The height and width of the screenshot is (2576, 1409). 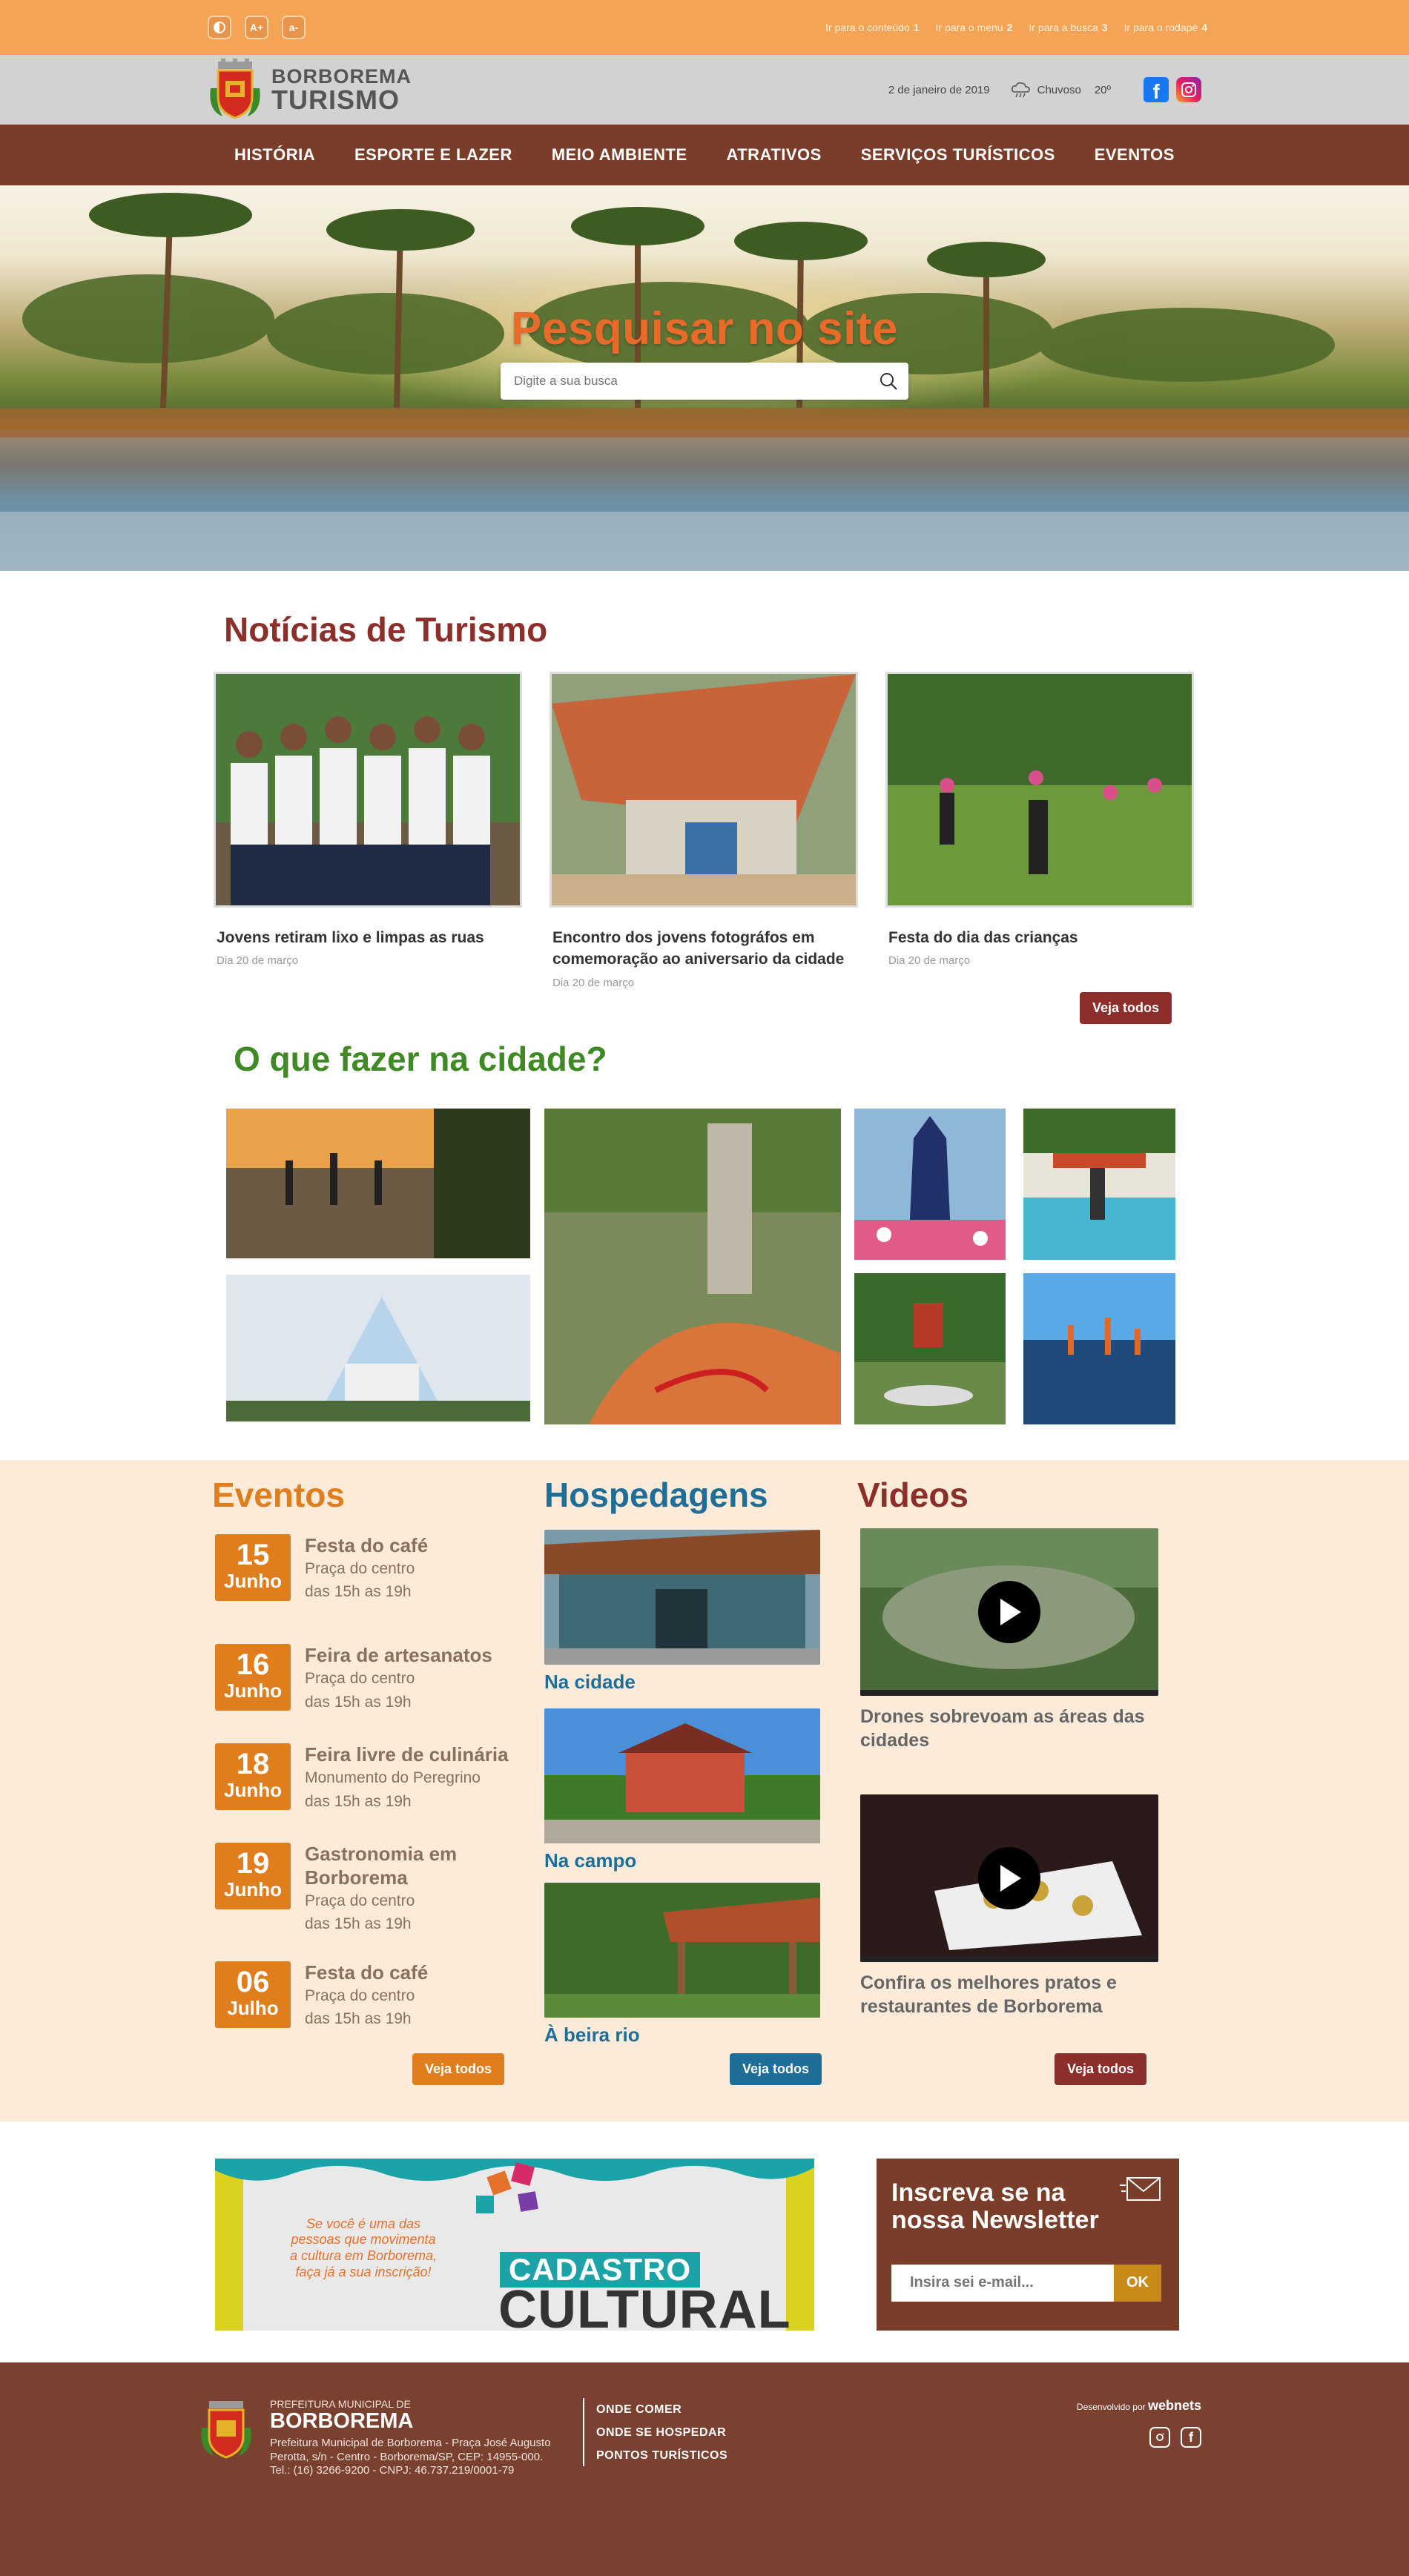 What do you see at coordinates (913, 1494) in the screenshot?
I see `videos-section-title: Videos` at bounding box center [913, 1494].